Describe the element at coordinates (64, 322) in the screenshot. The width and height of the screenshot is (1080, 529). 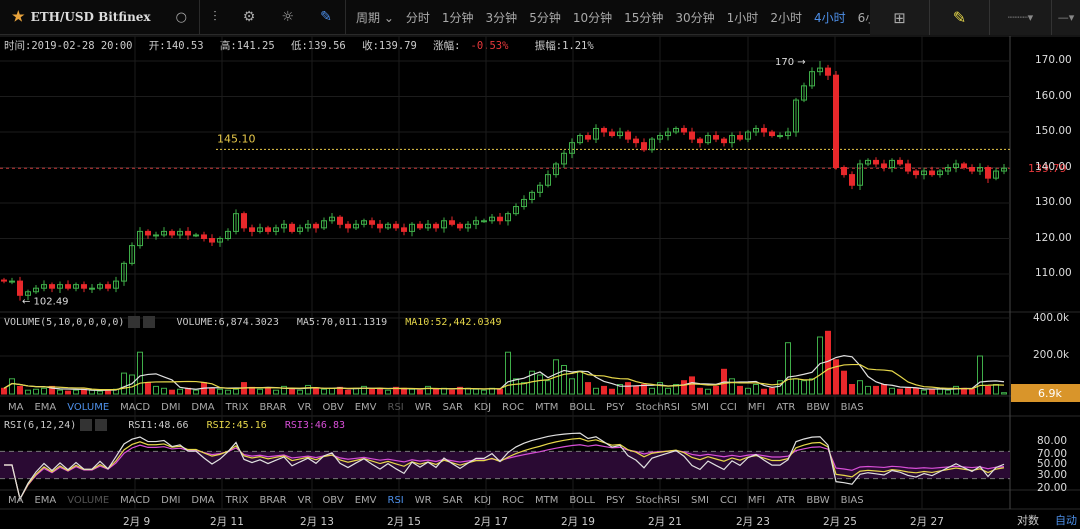
I see `volume-title: VOLUME(5,10,0,0,0,0)` at that location.